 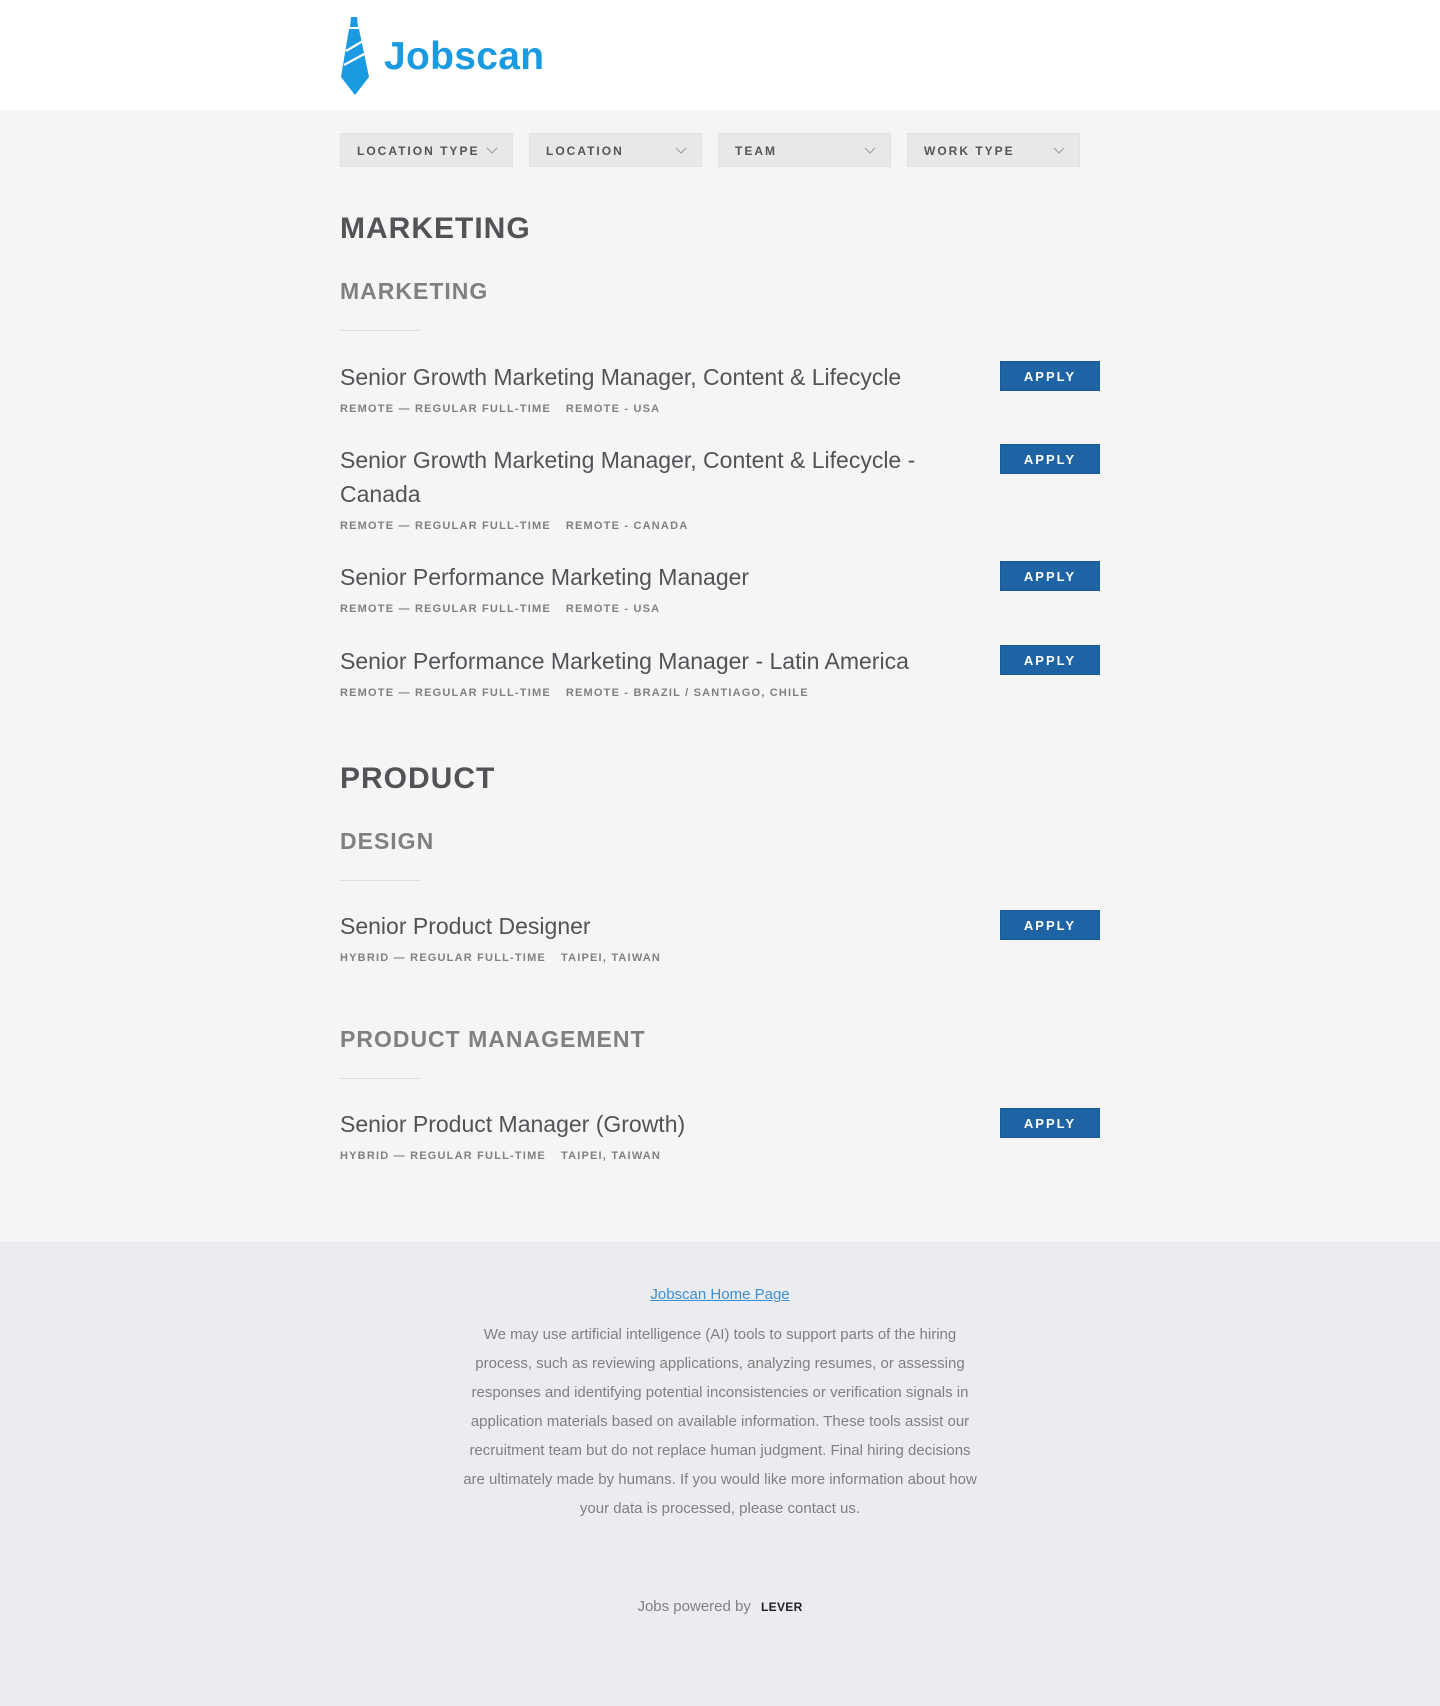 I want to click on tie-logo-icon, so click(x=355, y=56).